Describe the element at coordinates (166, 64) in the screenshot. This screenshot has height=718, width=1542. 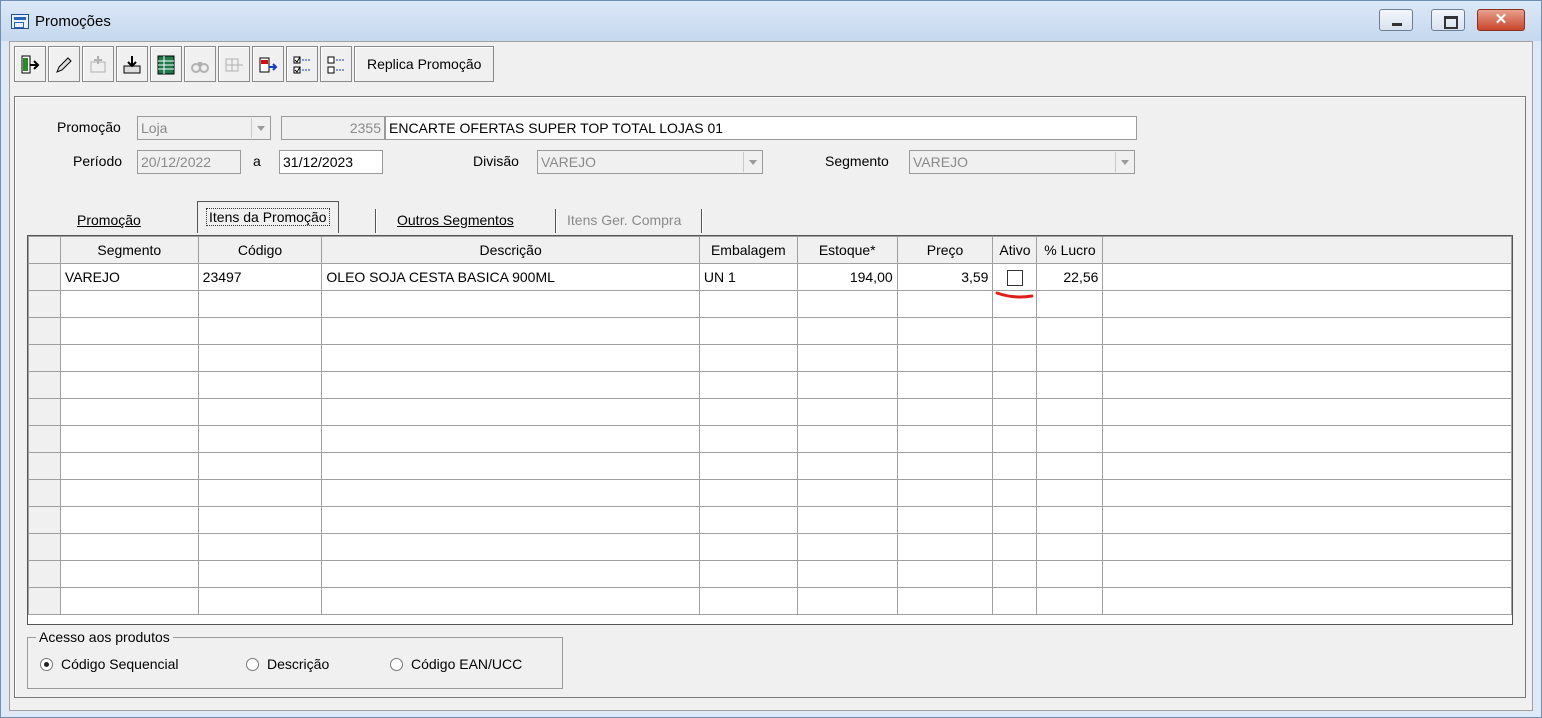
I see `spreadsheet-button` at that location.